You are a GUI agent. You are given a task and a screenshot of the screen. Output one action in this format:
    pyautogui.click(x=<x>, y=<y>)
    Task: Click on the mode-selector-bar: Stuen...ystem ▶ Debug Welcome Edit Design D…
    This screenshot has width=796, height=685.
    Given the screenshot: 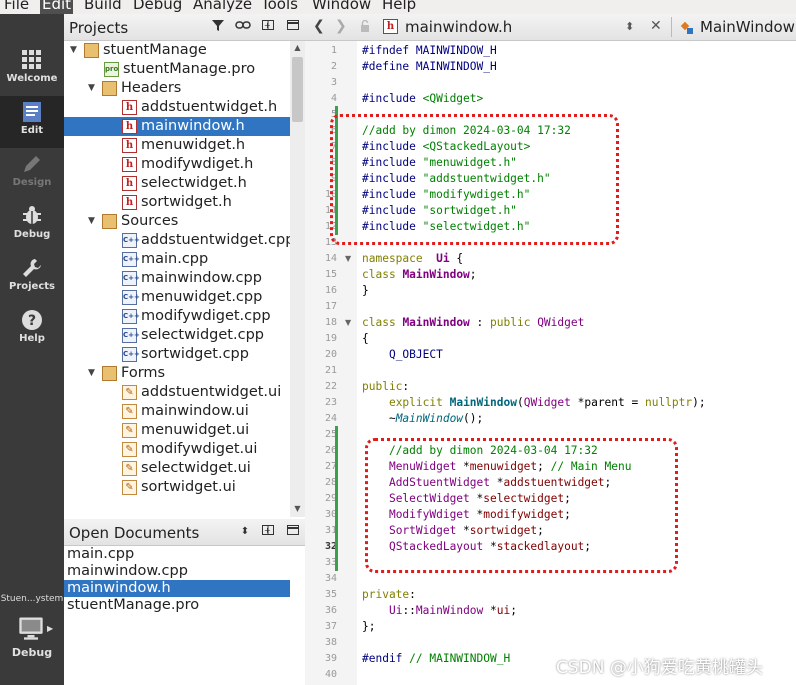 What is the action you would take?
    pyautogui.click(x=32, y=349)
    